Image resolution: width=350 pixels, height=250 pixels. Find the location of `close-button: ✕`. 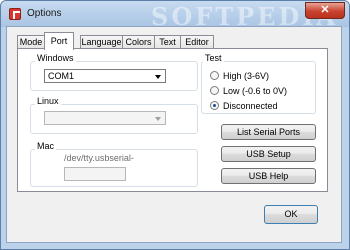

close-button: ✕ is located at coordinates (325, 10).